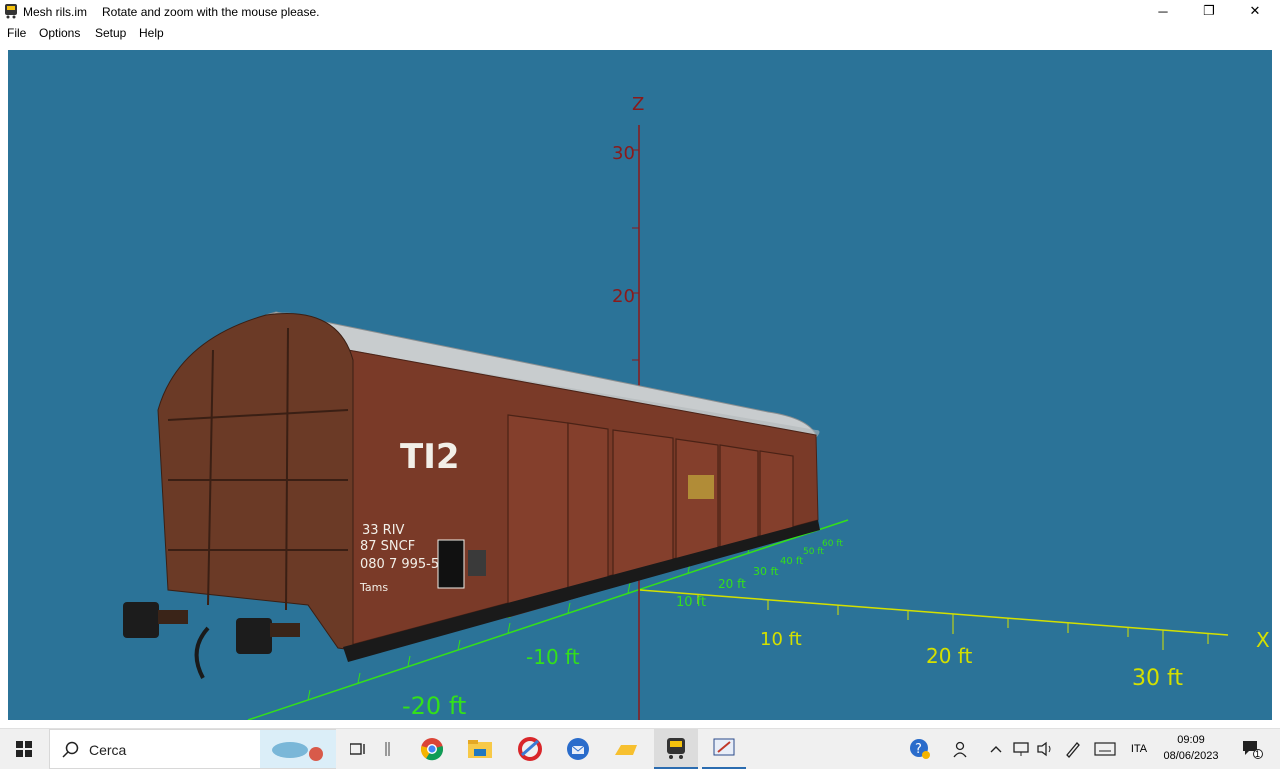  I want to click on network-icon, so click(1021, 749).